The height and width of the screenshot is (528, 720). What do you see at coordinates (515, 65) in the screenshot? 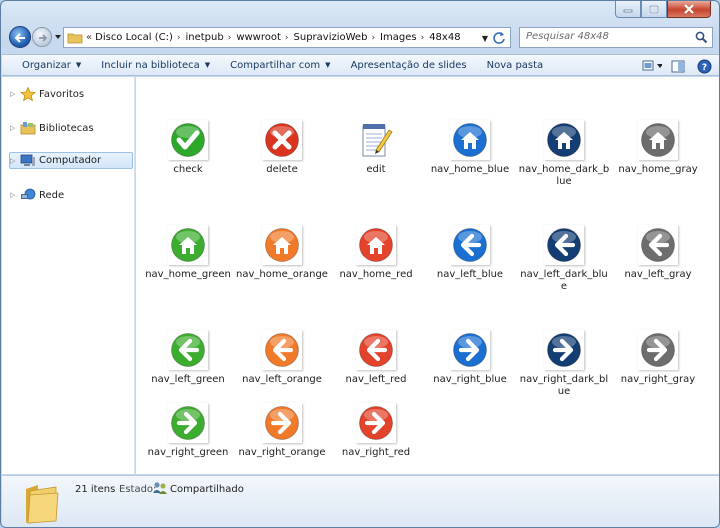
I see `new-folder-button: Nova pasta` at bounding box center [515, 65].